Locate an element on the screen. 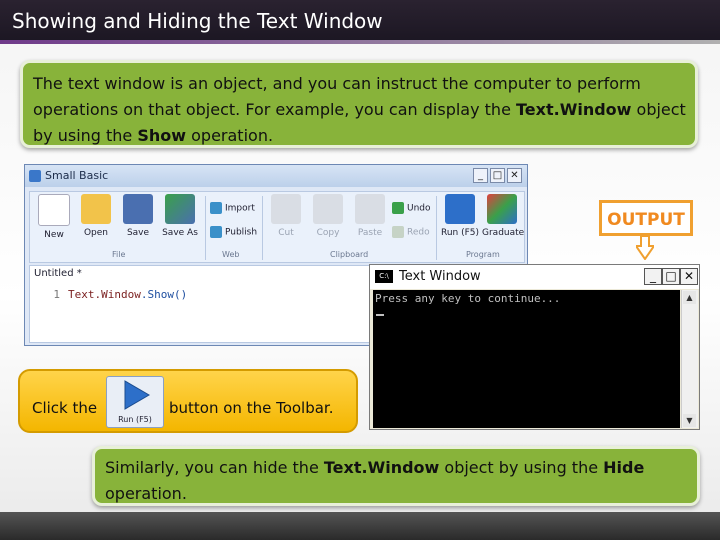  new-button: New is located at coordinates (54, 217).